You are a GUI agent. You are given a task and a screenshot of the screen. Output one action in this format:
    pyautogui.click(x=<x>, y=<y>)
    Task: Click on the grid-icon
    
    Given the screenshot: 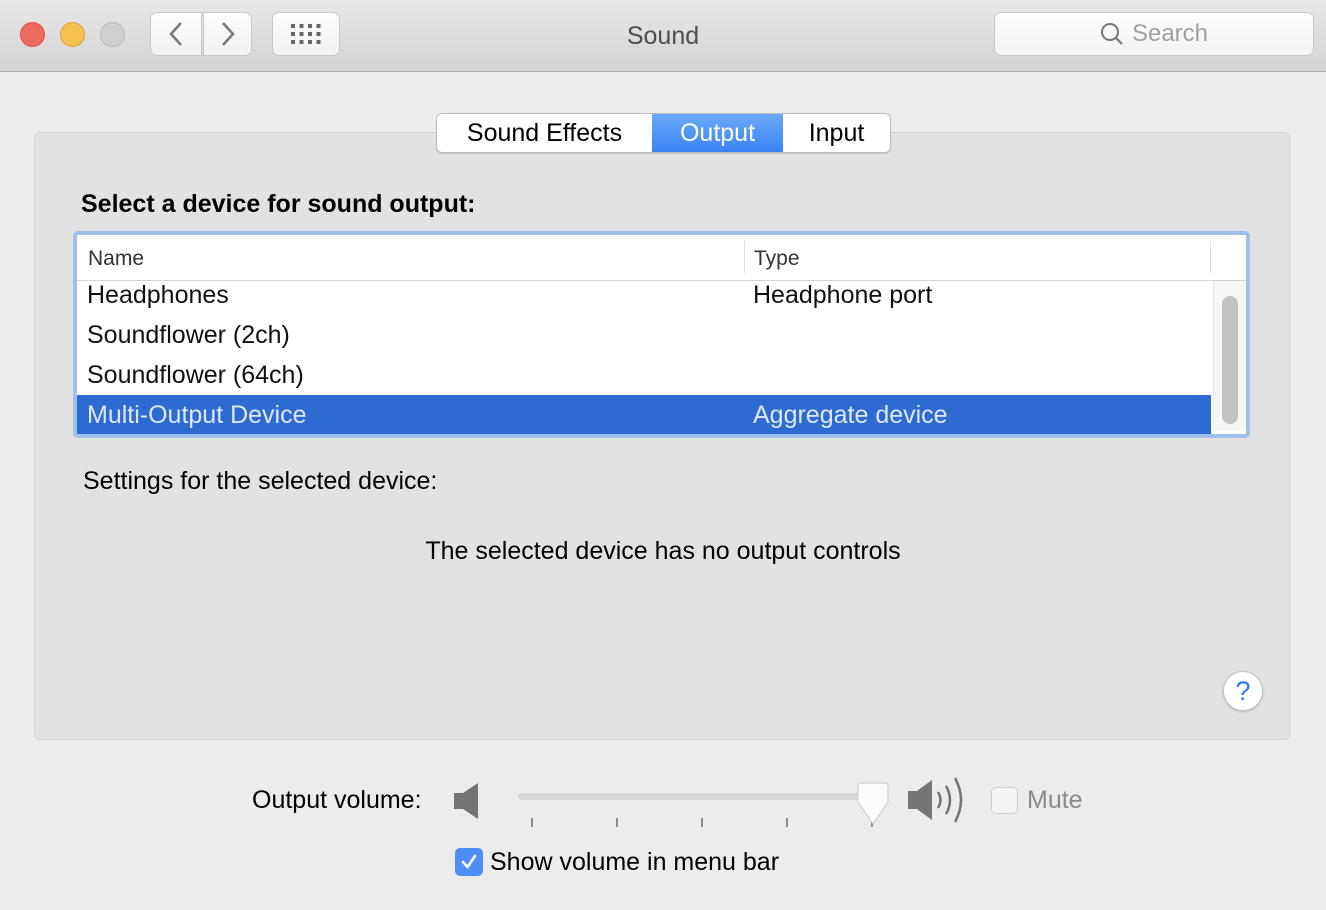 What is the action you would take?
    pyautogui.click(x=306, y=34)
    